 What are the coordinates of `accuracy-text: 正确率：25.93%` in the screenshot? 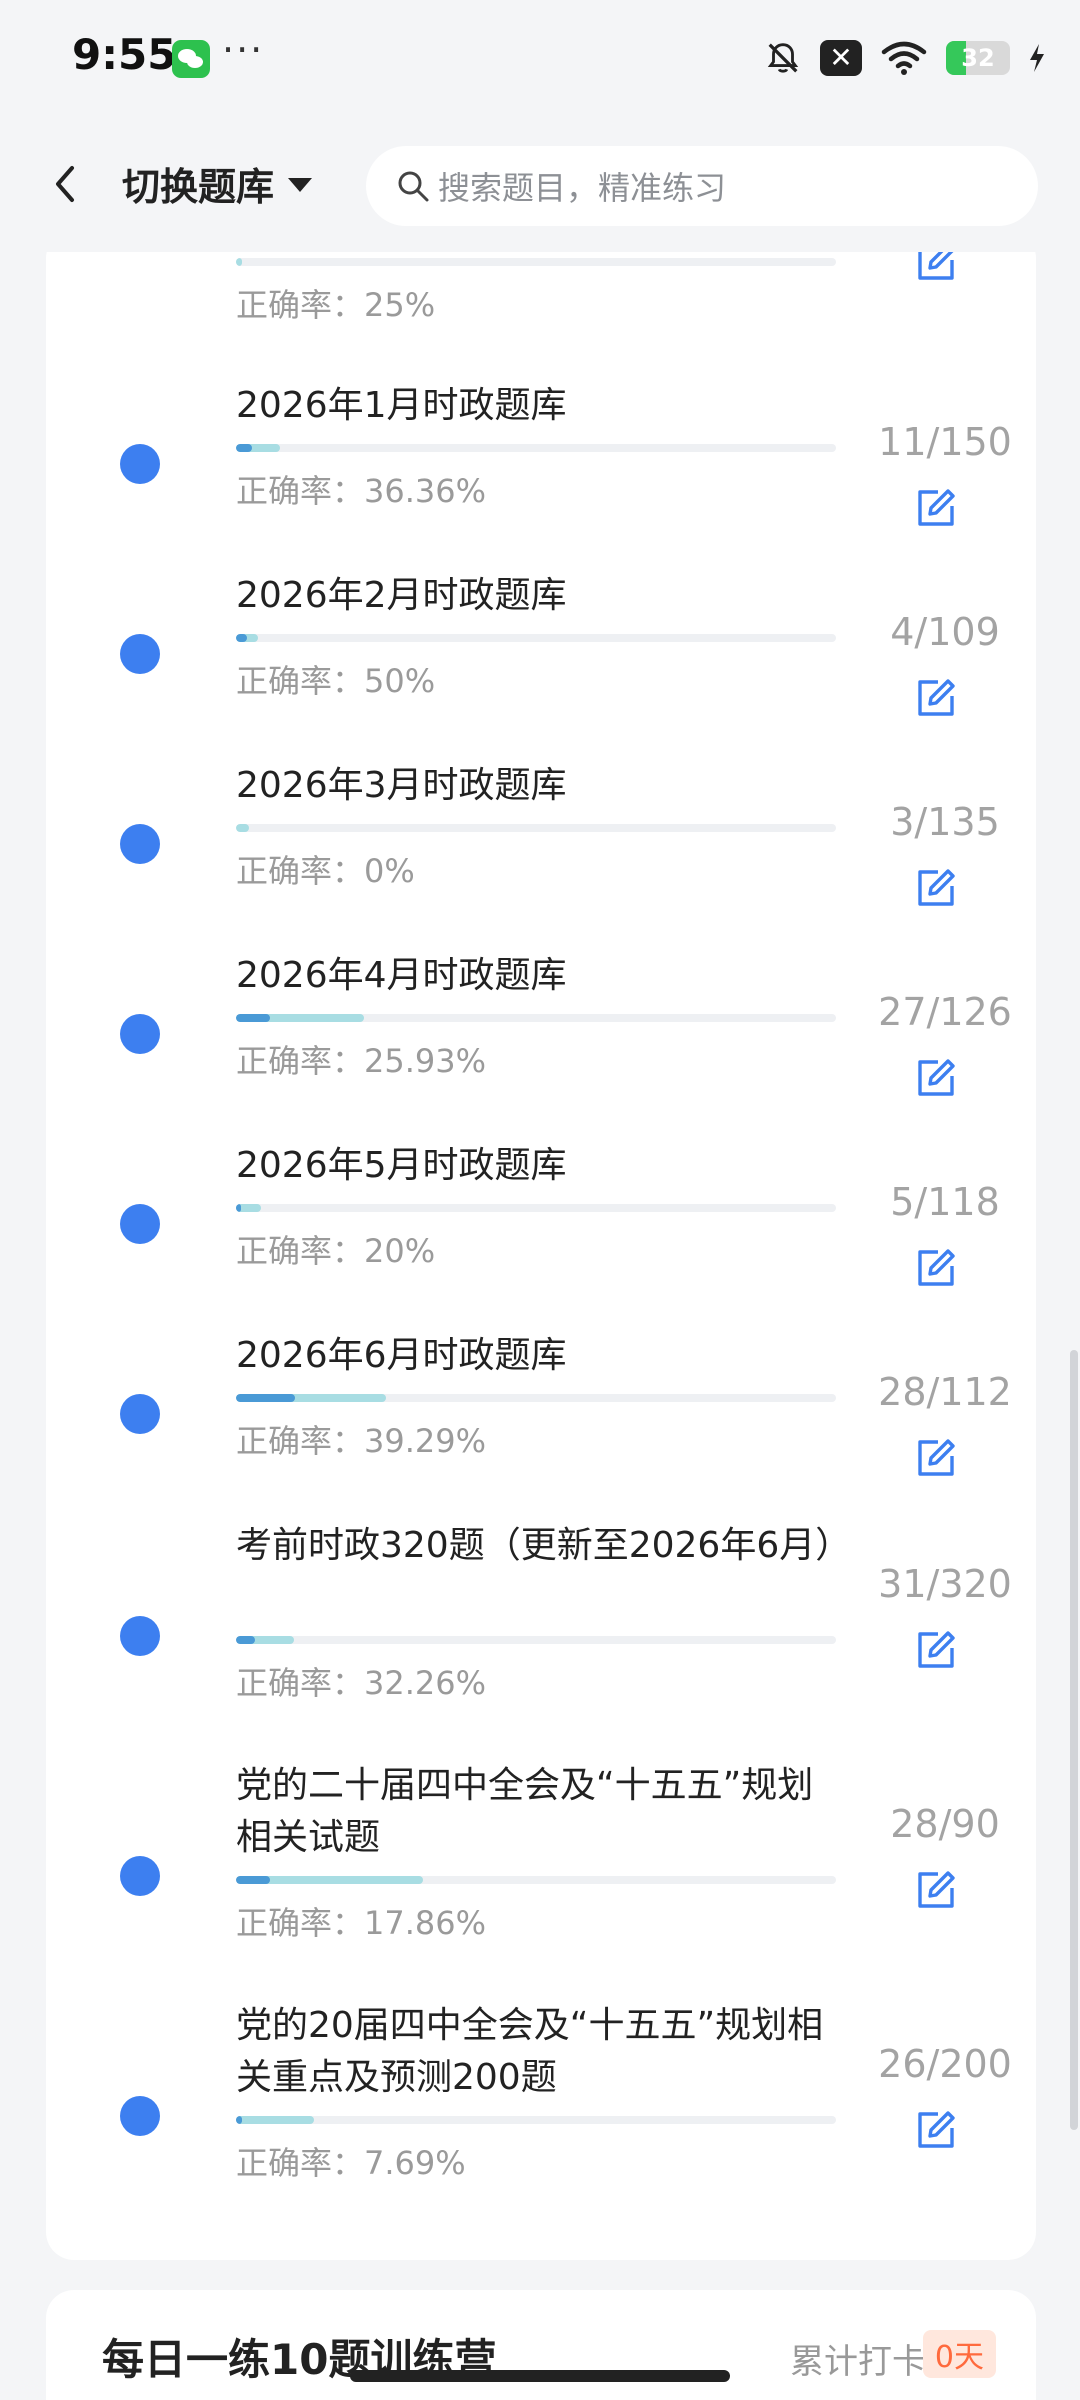 It's located at (361, 1061).